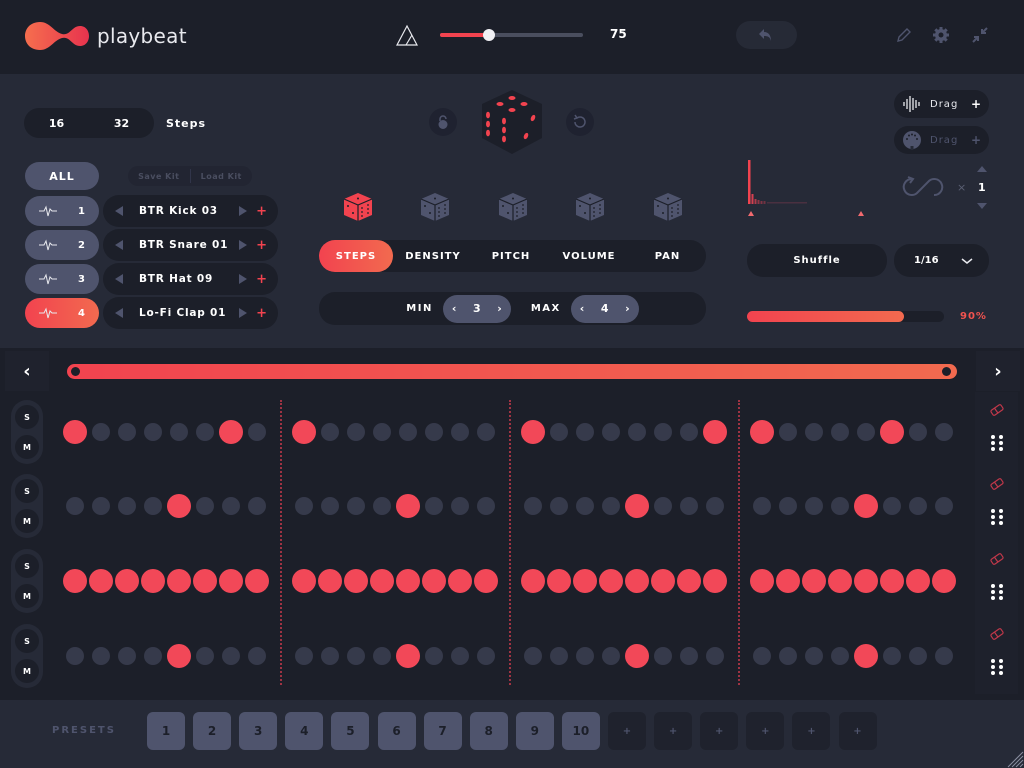 This screenshot has height=768, width=1024. Describe the element at coordinates (982, 169) in the screenshot. I see `loop-count-up-button` at that location.